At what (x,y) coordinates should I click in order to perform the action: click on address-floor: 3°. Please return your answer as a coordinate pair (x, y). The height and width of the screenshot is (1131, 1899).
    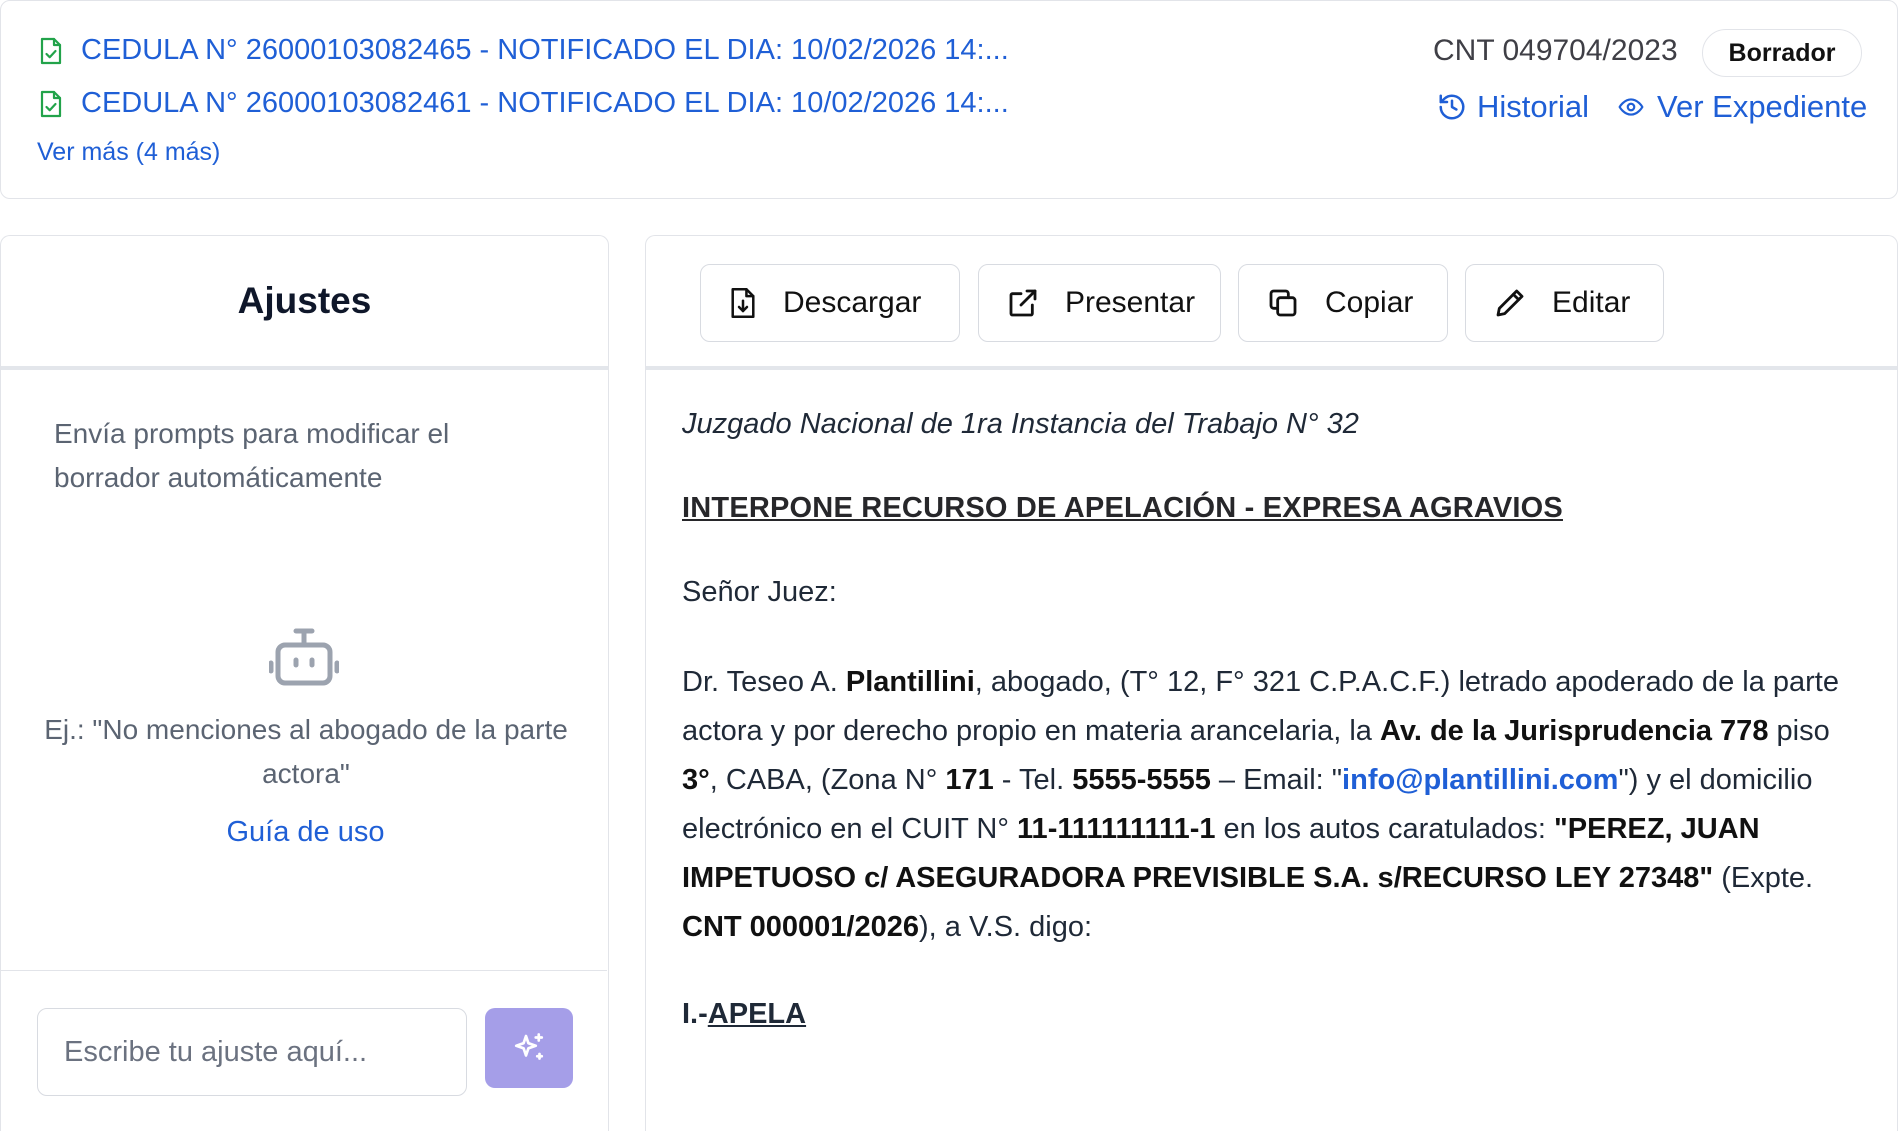
    Looking at the image, I should click on (696, 780).